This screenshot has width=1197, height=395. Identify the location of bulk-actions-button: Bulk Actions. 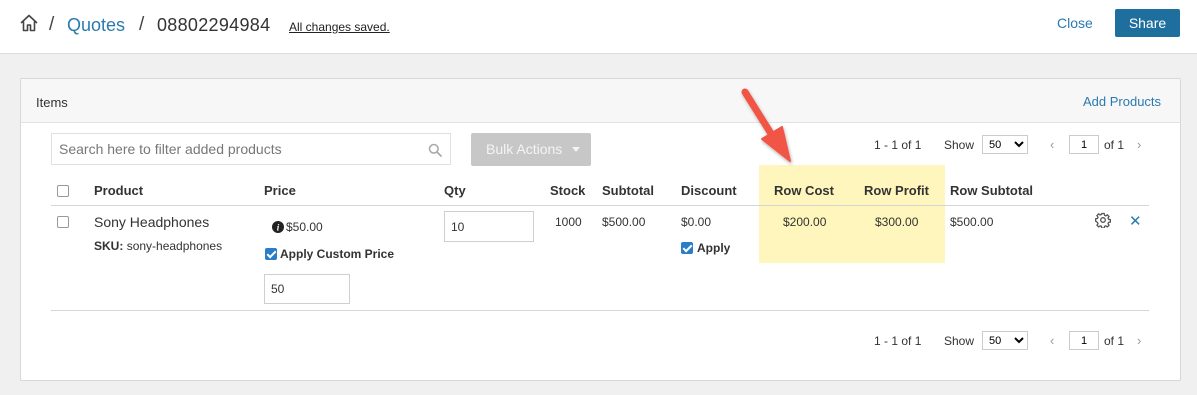
(531, 149).